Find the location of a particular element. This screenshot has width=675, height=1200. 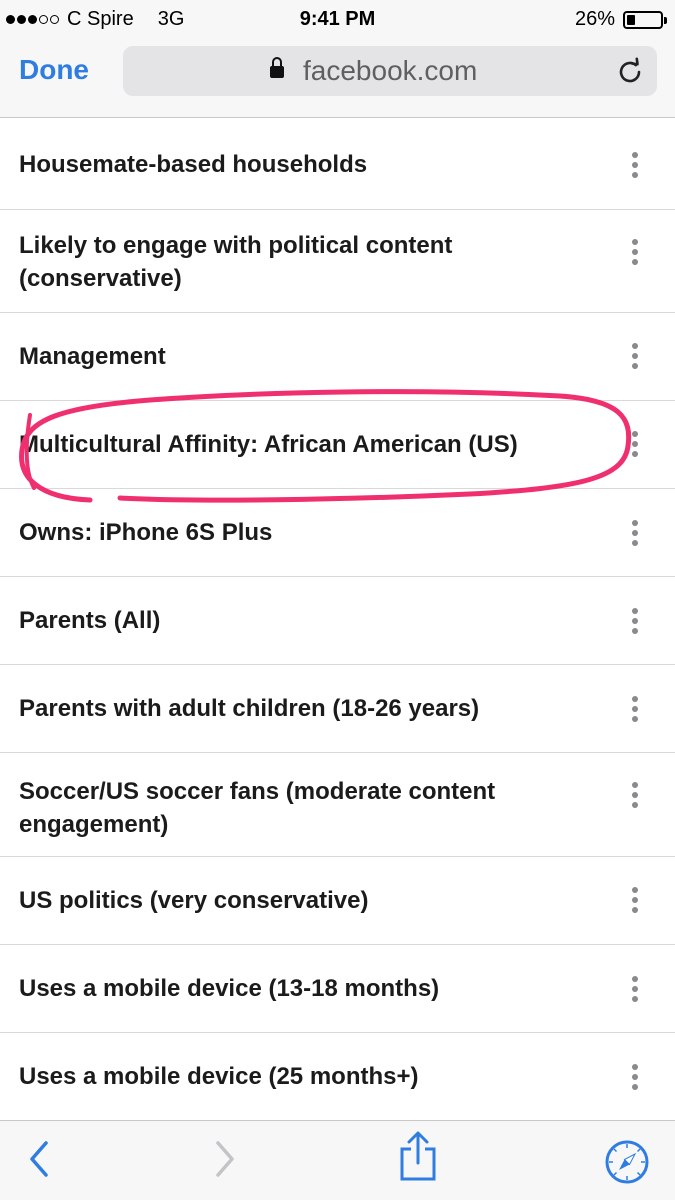

compass-icon is located at coordinates (627, 1162).